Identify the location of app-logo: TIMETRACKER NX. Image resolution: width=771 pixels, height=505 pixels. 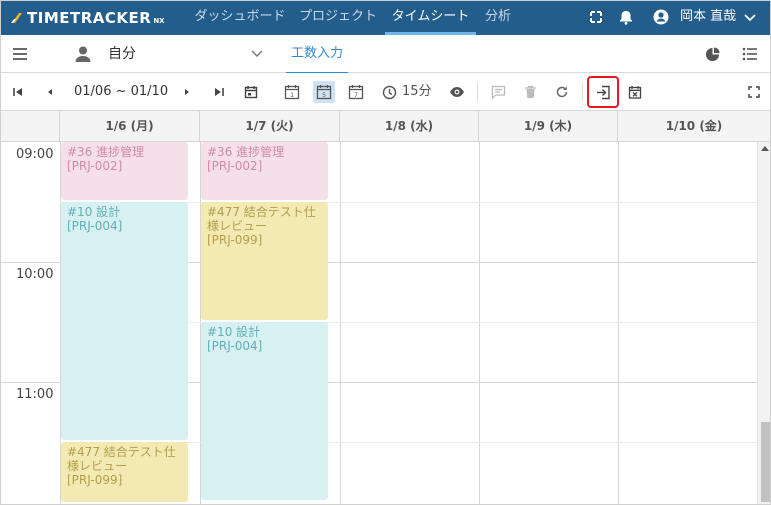
(87, 18).